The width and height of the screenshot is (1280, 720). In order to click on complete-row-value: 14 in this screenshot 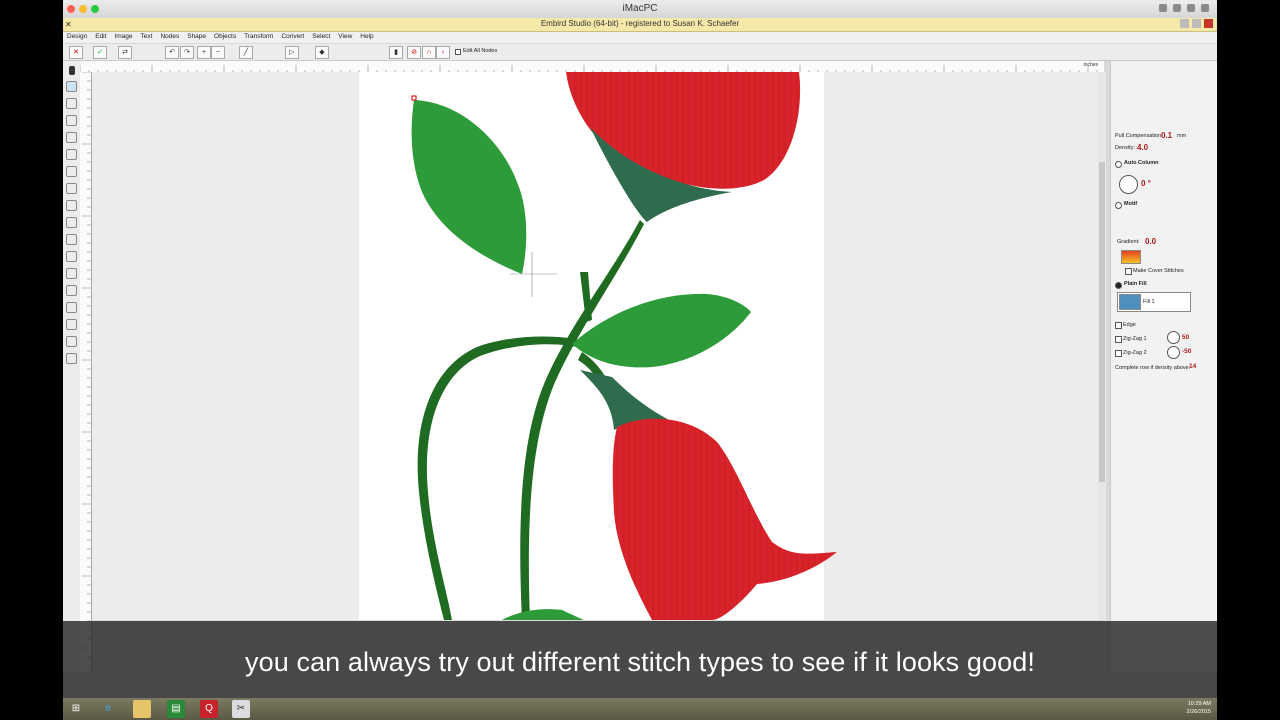, I will do `click(1192, 366)`.